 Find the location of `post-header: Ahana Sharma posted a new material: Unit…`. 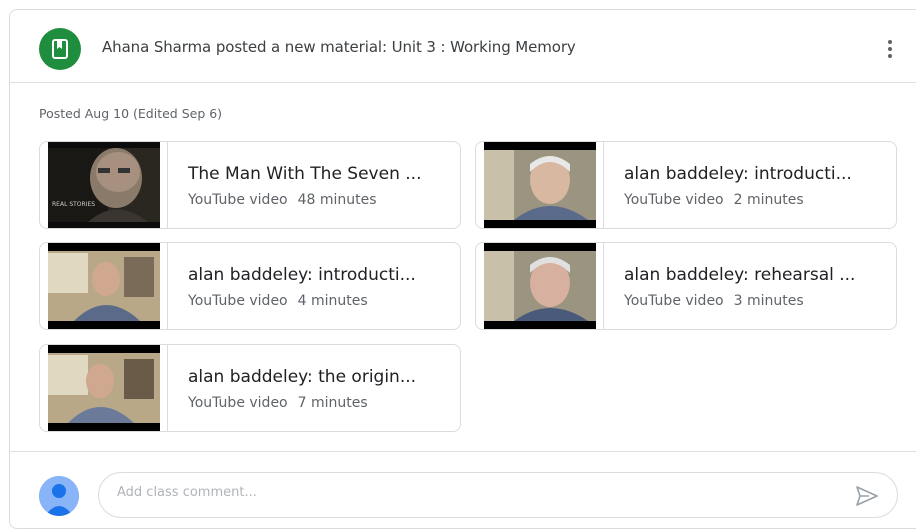

post-header: Ahana Sharma posted a new material: Unit… is located at coordinates (463, 46).